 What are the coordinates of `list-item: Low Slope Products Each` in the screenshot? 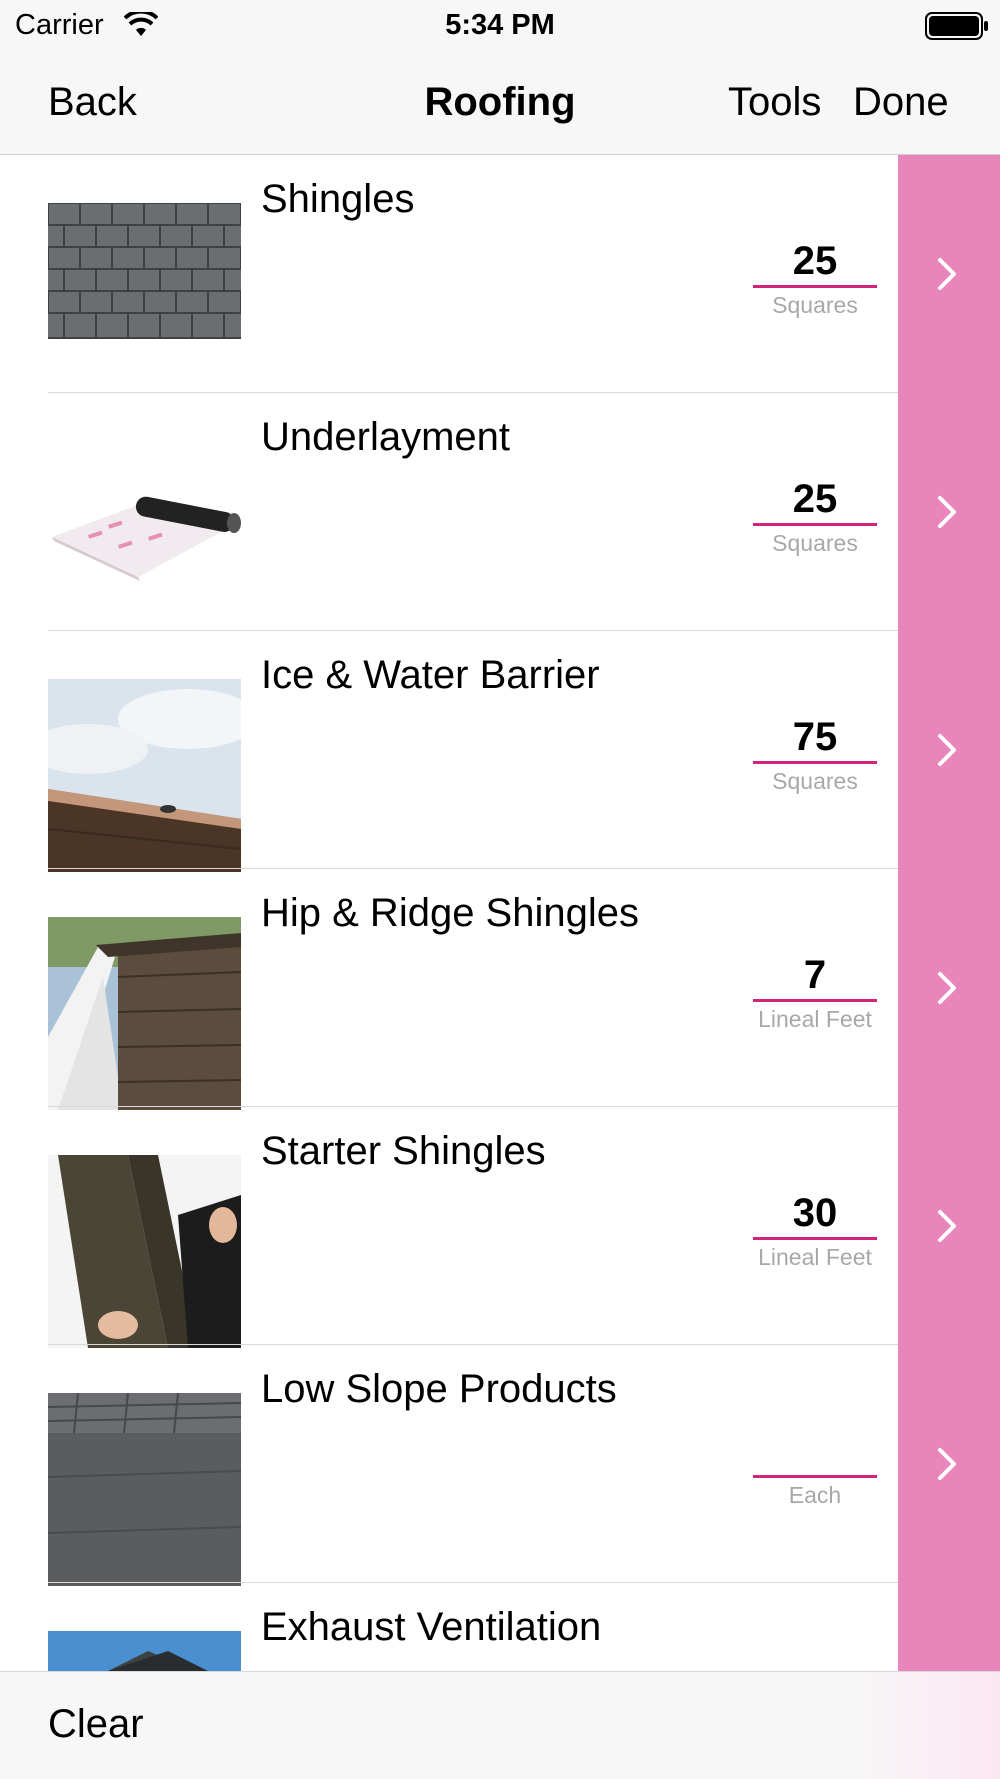 It's located at (500, 1465).